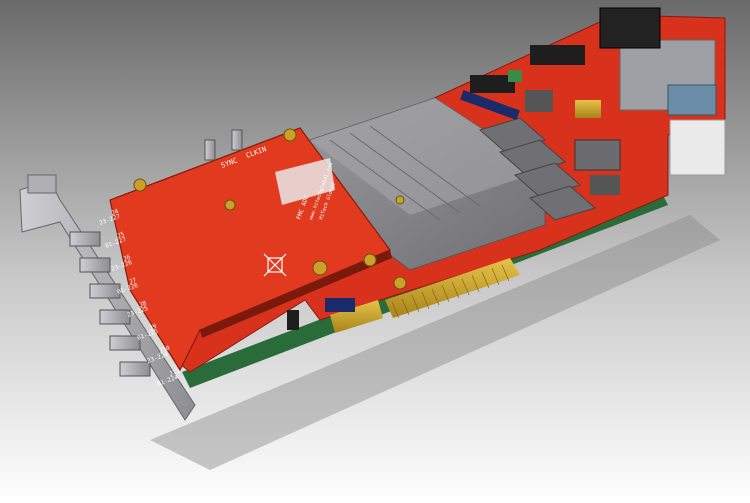  Describe the element at coordinates (42, 184) in the screenshot. I see `bracket-tab` at that location.